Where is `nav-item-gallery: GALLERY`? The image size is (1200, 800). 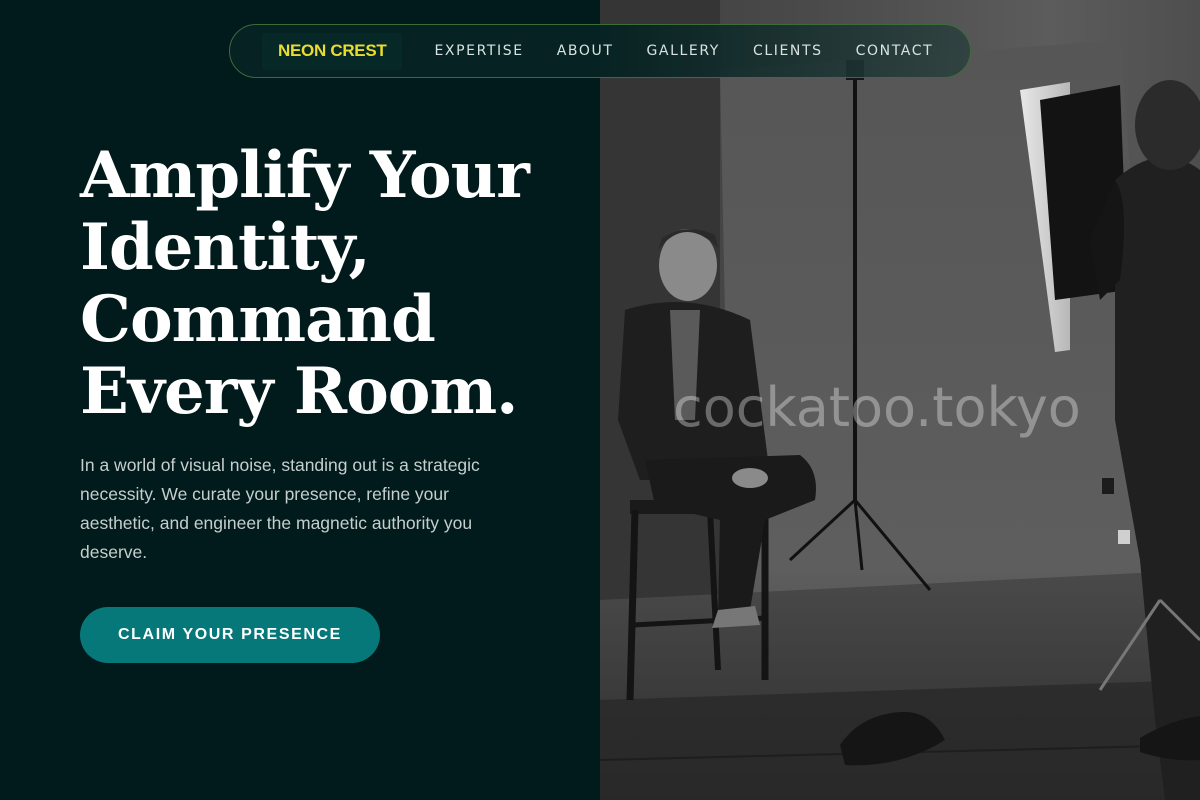
nav-item-gallery: GALLERY is located at coordinates (682, 51).